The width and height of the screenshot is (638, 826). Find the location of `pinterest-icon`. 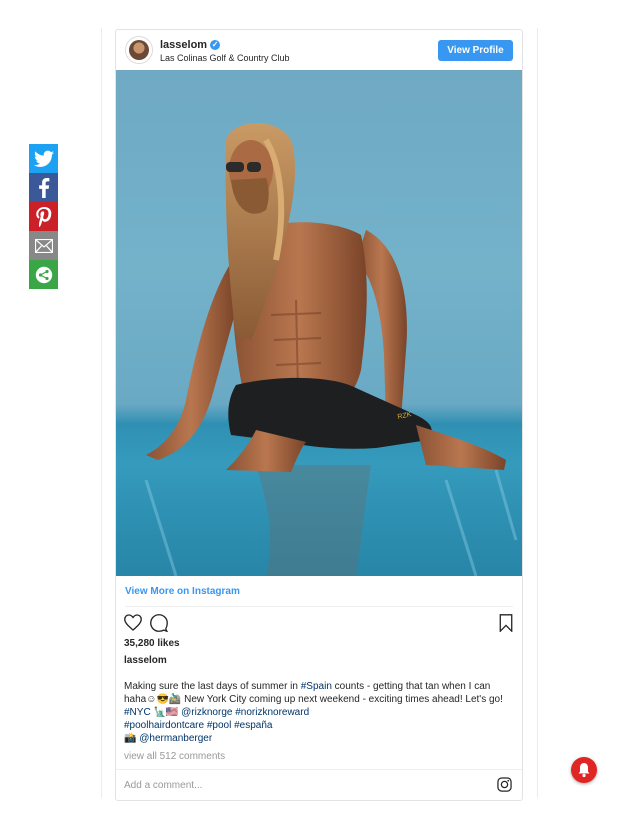

pinterest-icon is located at coordinates (43, 216).